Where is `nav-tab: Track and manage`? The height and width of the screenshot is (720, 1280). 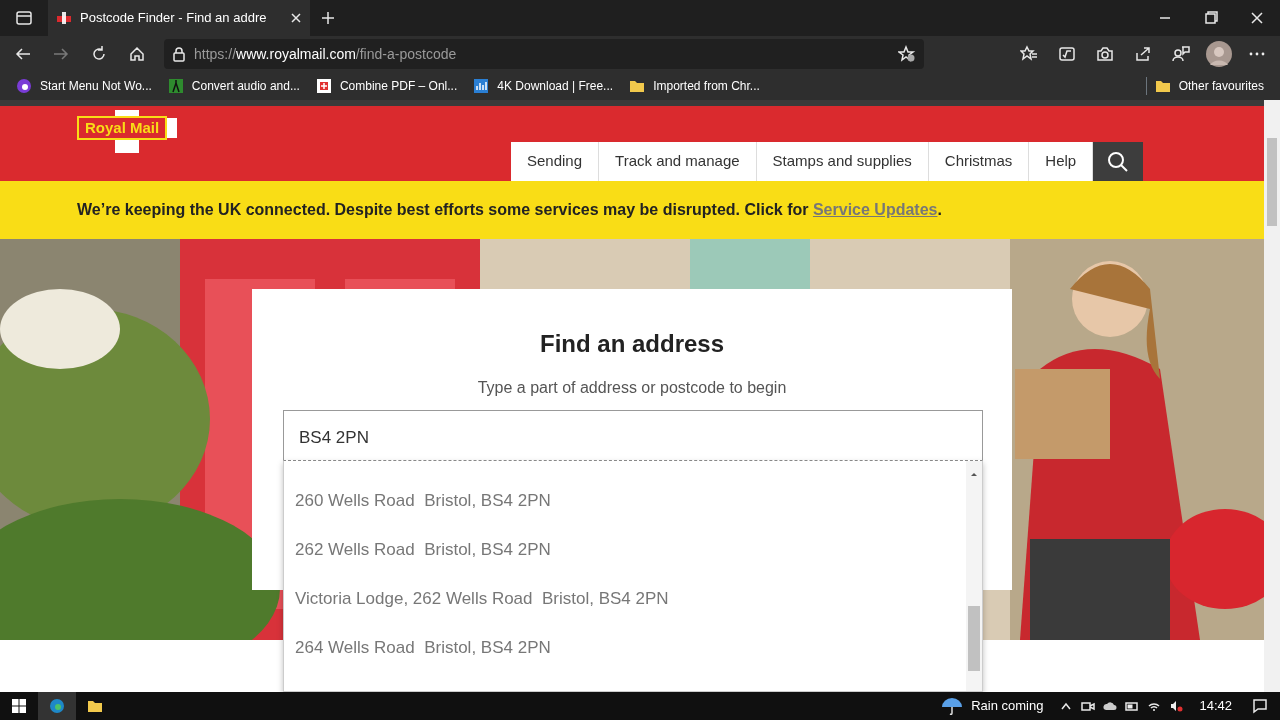 nav-tab: Track and manage is located at coordinates (678, 161).